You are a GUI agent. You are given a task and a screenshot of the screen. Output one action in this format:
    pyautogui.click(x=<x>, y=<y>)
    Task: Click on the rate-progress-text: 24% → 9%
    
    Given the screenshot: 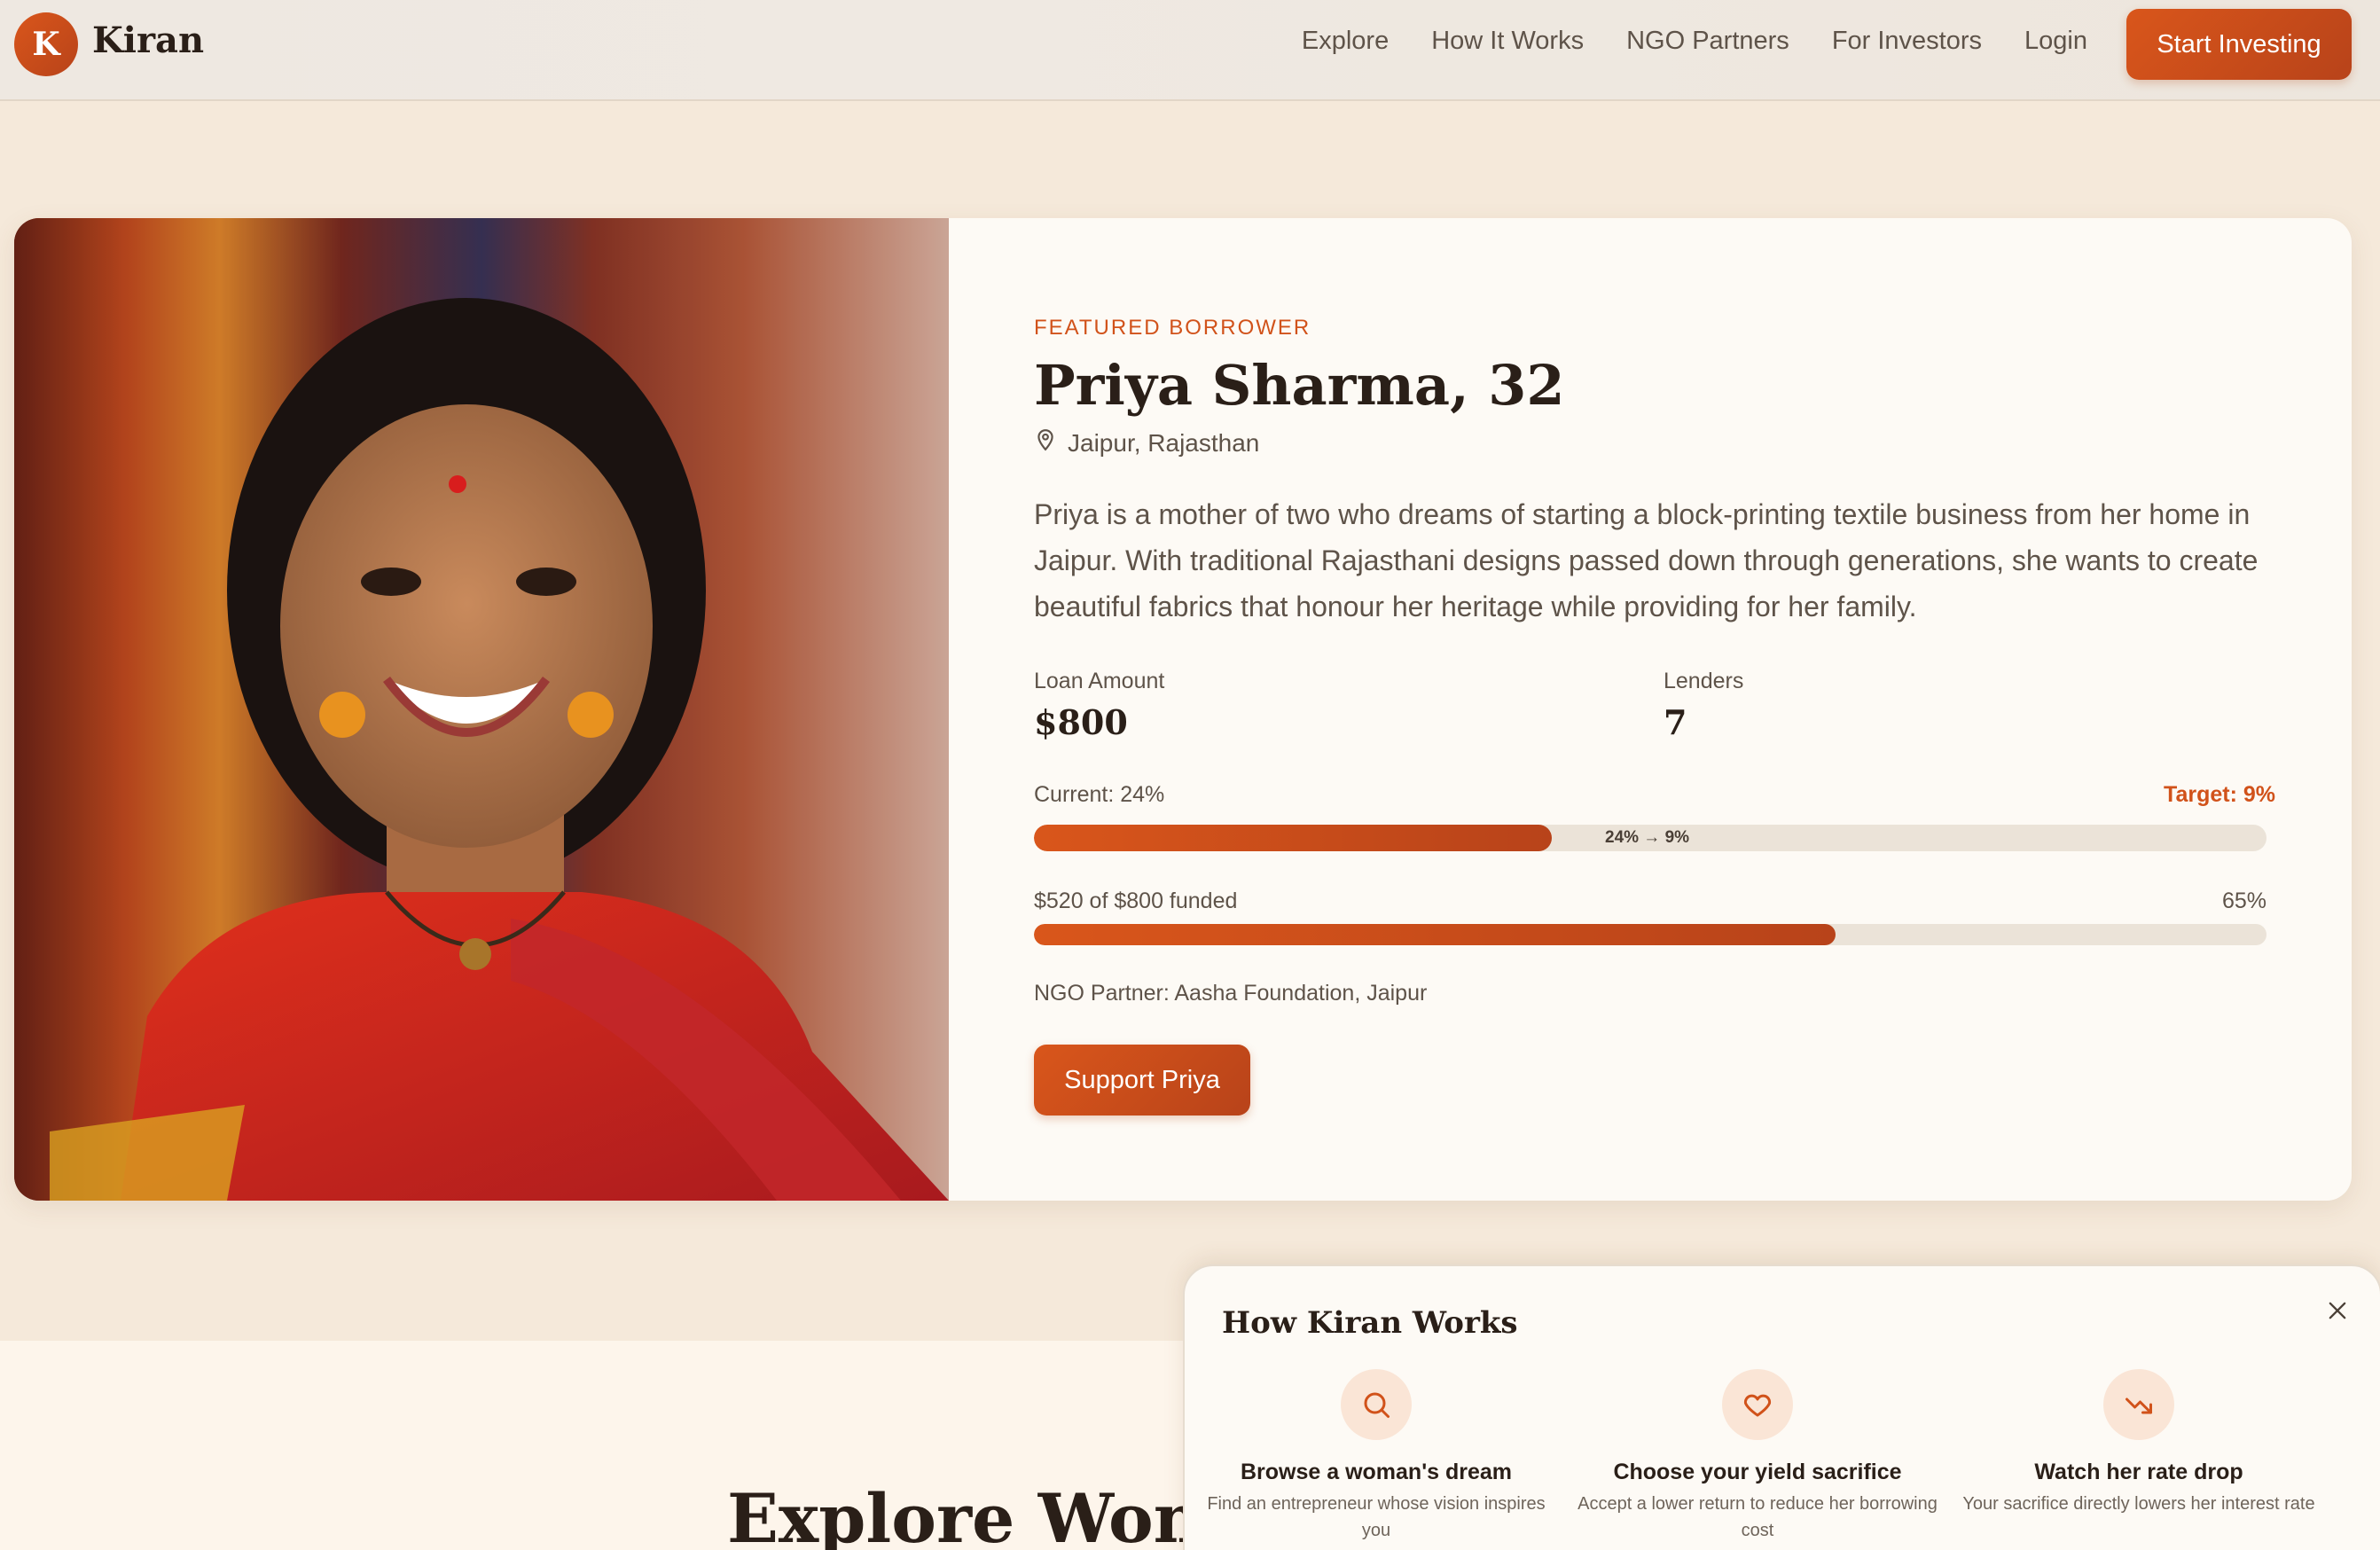 What is the action you would take?
    pyautogui.click(x=1647, y=837)
    